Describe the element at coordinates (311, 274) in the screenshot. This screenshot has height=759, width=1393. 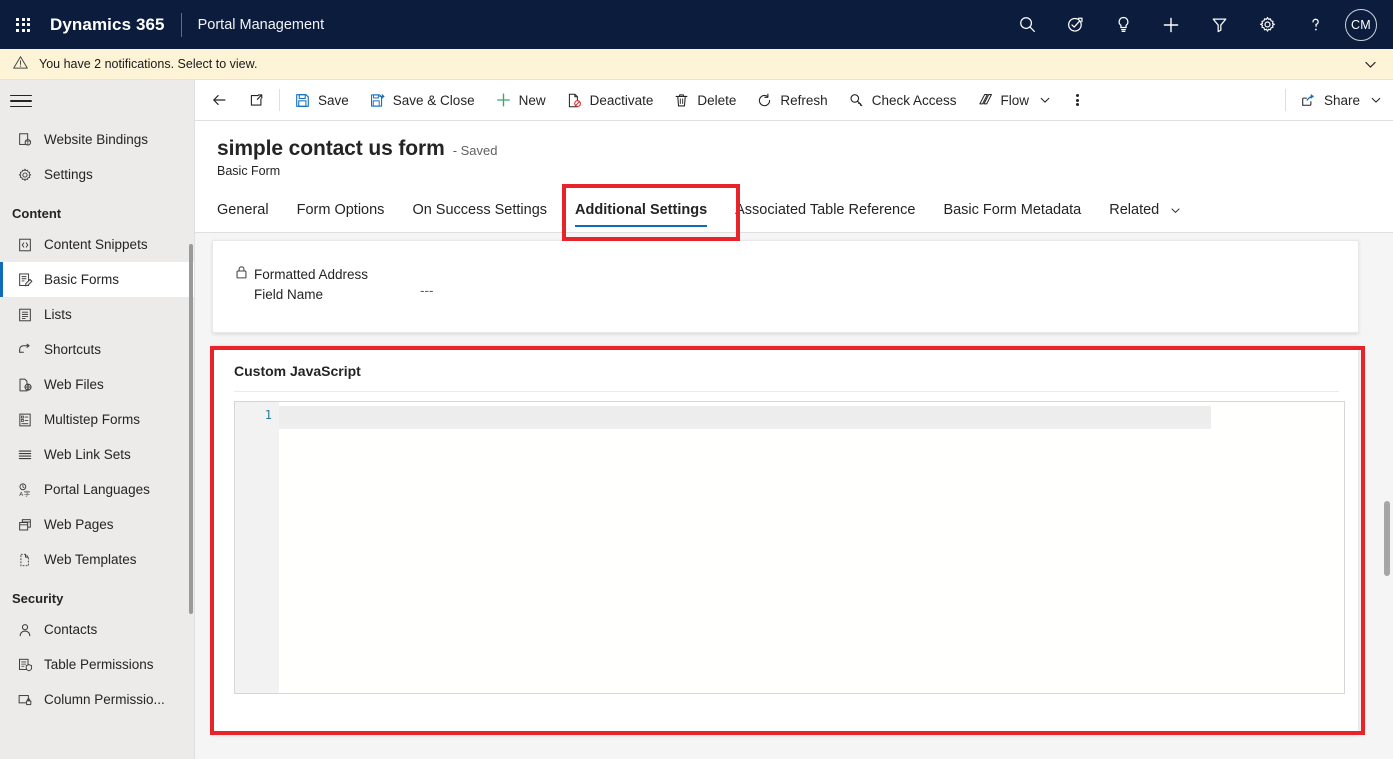
I see `field-label-line-1: Formatted Address` at that location.